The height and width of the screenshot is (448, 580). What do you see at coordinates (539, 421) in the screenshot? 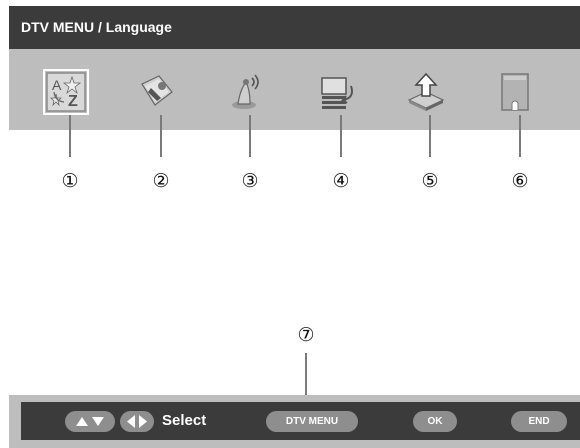
I see `end-button: END` at bounding box center [539, 421].